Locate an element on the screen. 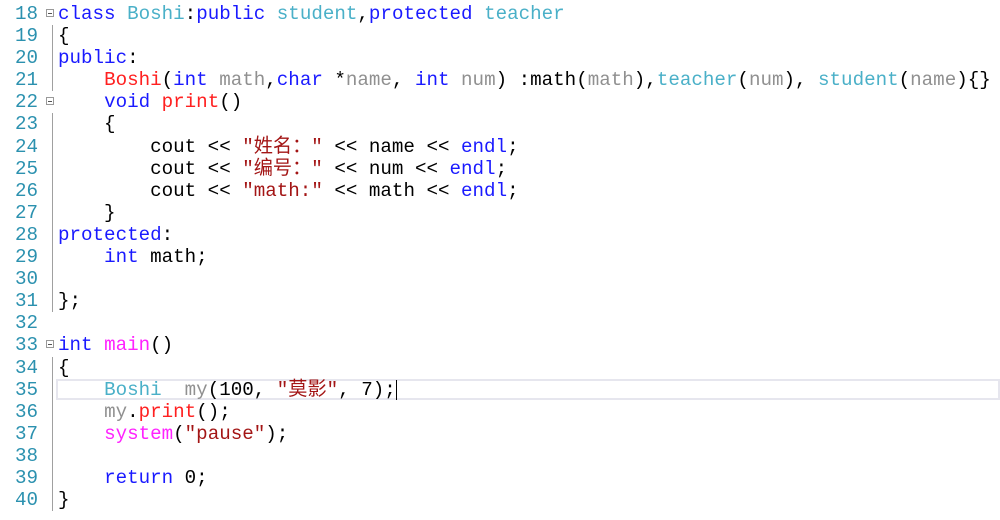  code-line: 40} is located at coordinates (500, 500).